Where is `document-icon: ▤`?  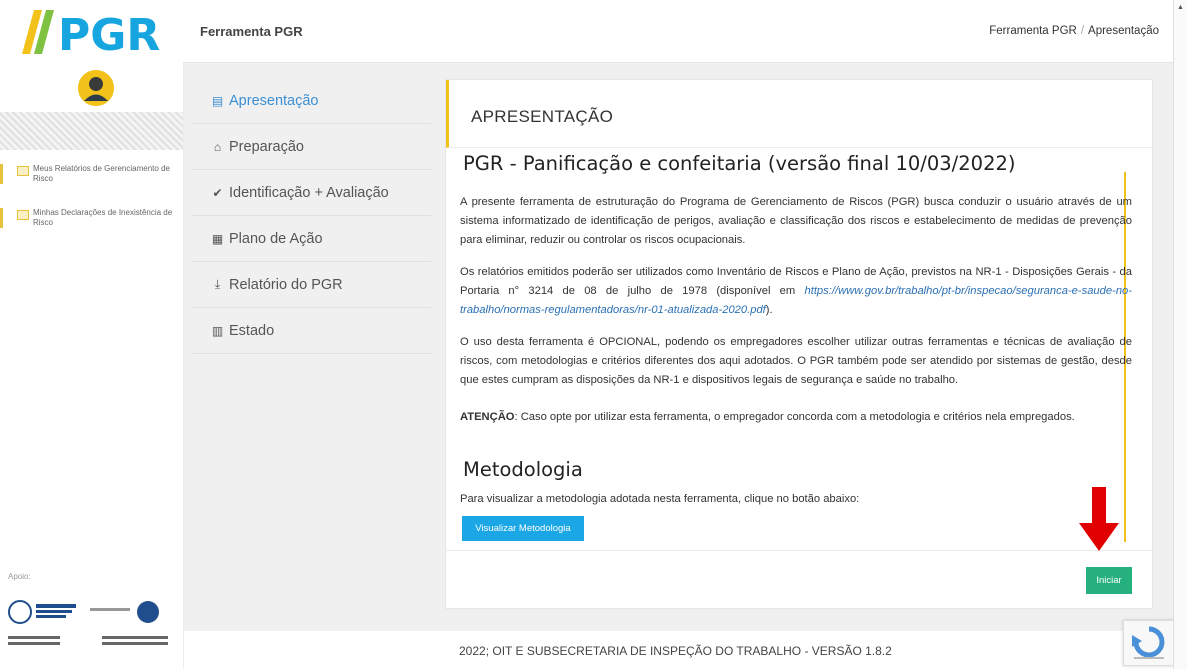
document-icon: ▤ is located at coordinates (217, 100).